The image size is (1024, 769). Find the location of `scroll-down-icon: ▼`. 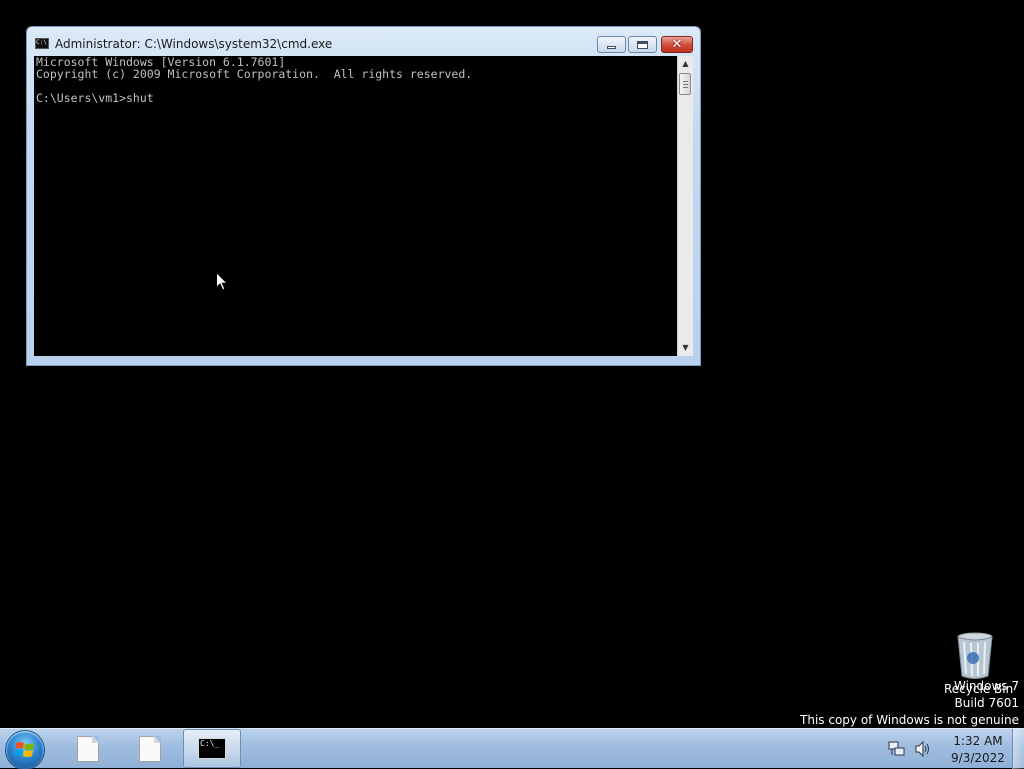

scroll-down-icon: ▼ is located at coordinates (685, 348).